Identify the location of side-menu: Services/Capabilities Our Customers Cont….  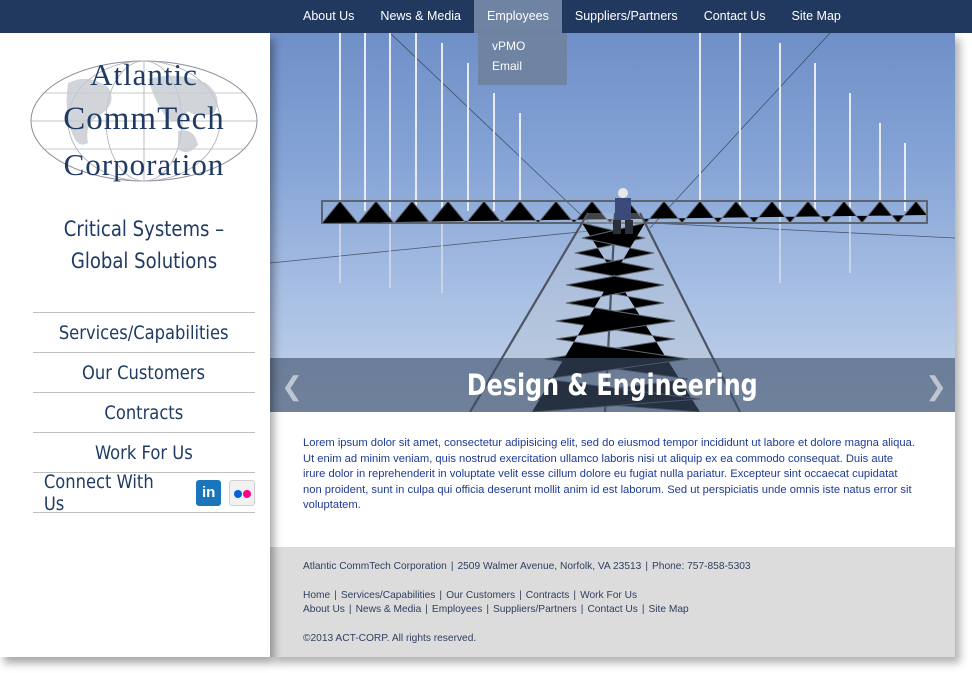
(144, 413).